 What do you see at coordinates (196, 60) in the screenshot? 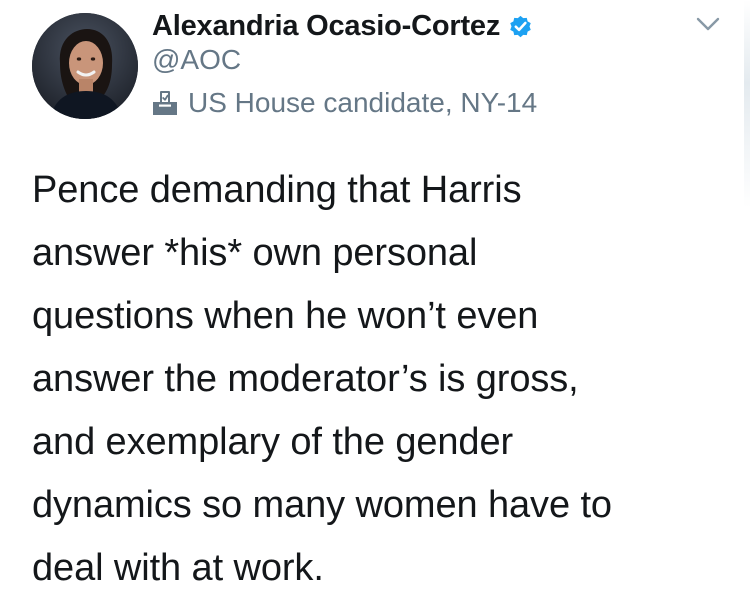
I see `author-handle: @AOC` at bounding box center [196, 60].